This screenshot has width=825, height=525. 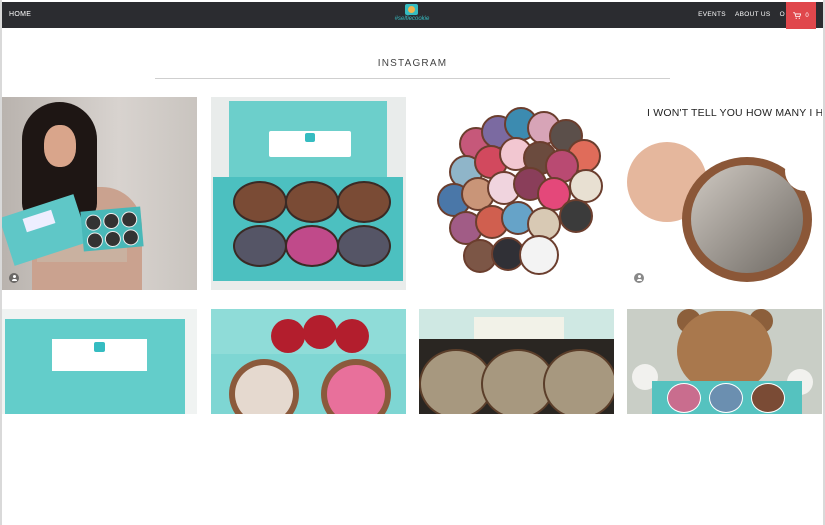 I want to click on post-caption: I WON'T TELL YOU HOW MANY I HAD, so click(x=734, y=113).